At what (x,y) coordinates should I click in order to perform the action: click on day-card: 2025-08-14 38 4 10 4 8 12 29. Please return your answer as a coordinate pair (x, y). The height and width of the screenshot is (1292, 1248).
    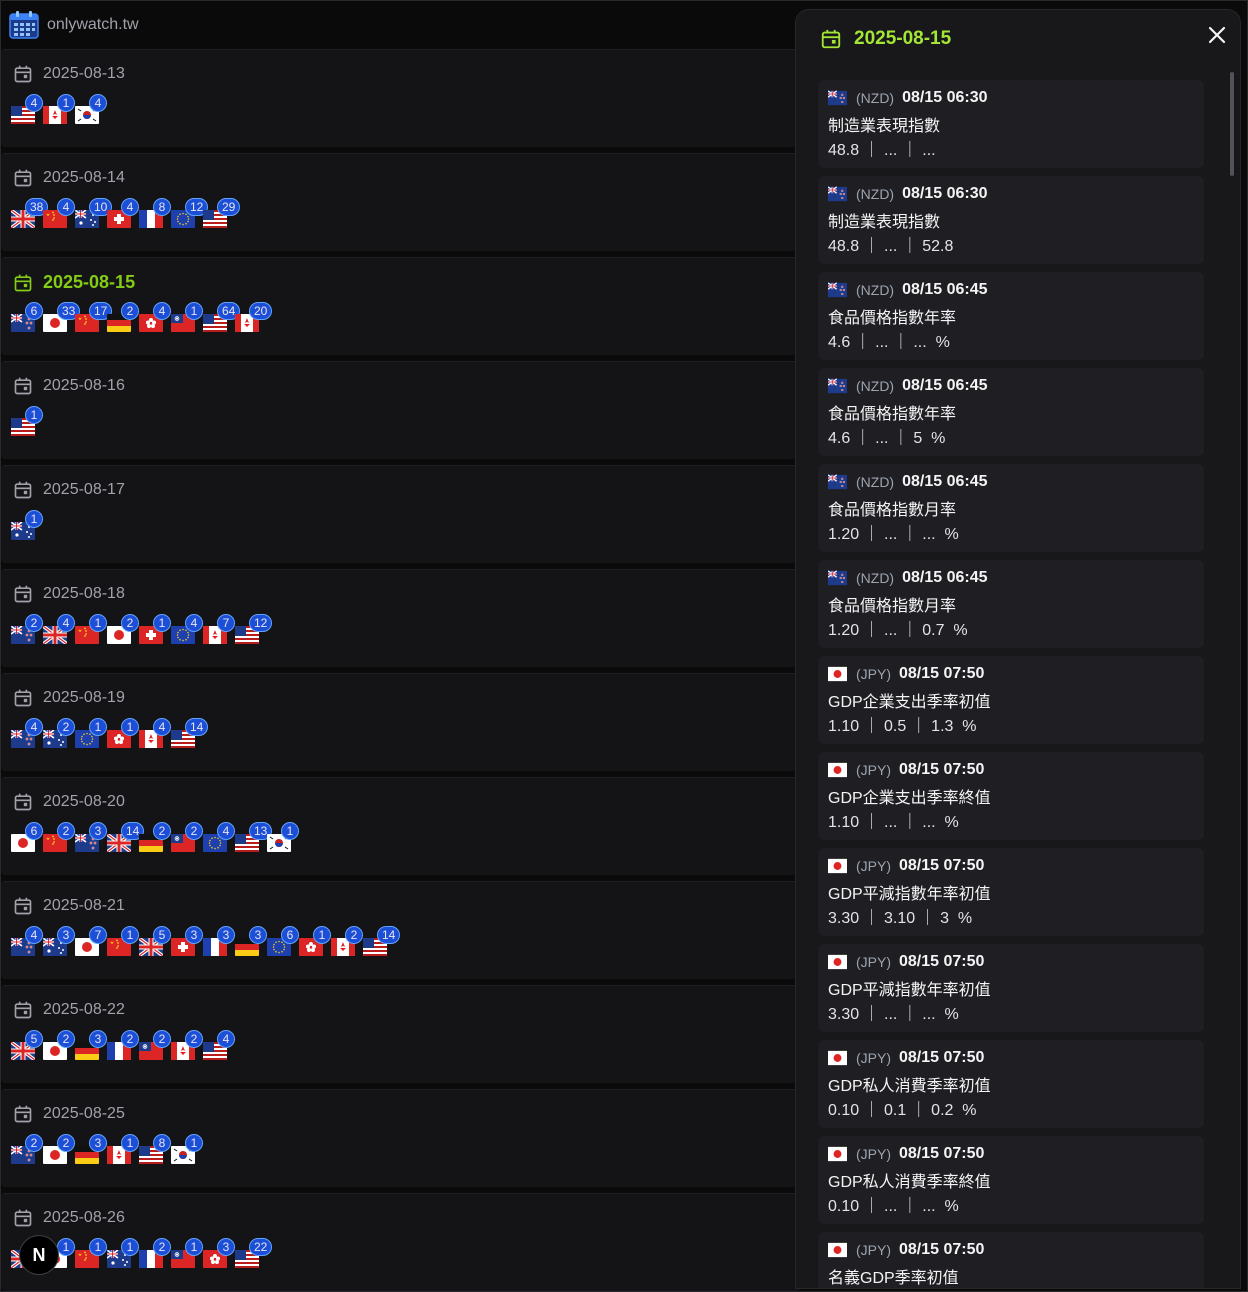
    Looking at the image, I should click on (401, 202).